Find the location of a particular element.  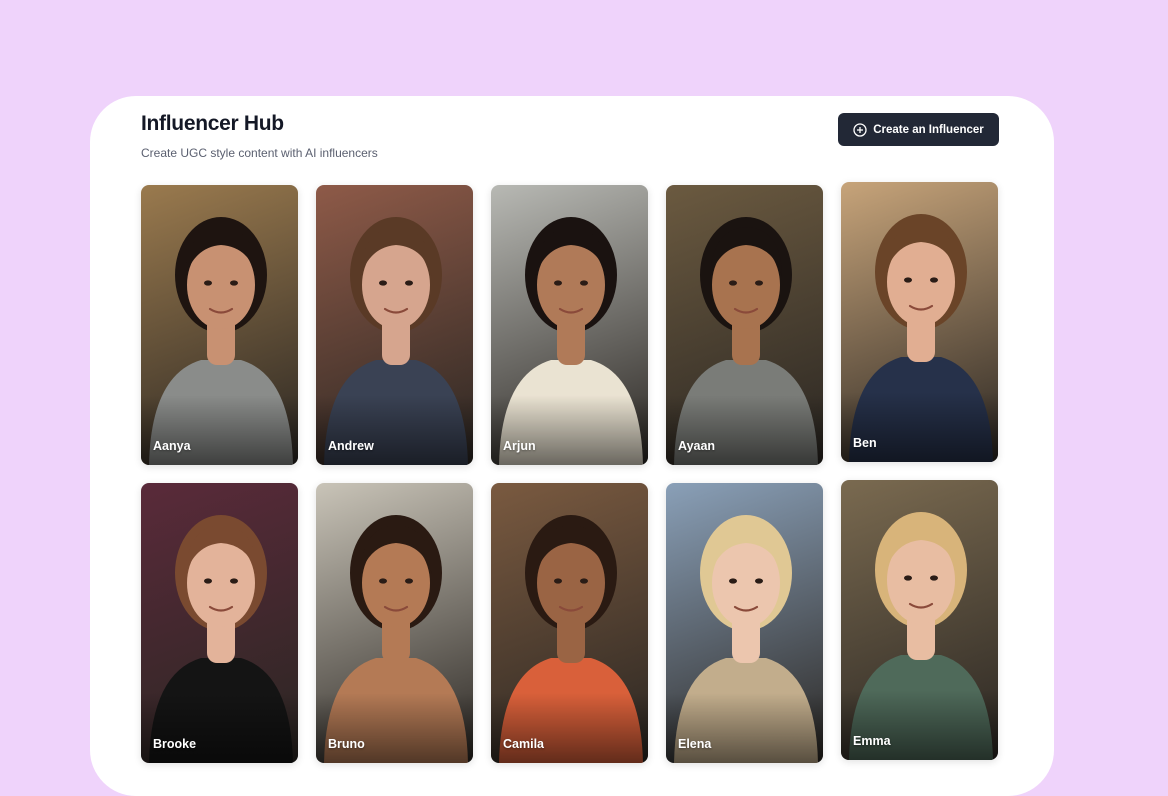

influencer-name: Elena is located at coordinates (695, 744).